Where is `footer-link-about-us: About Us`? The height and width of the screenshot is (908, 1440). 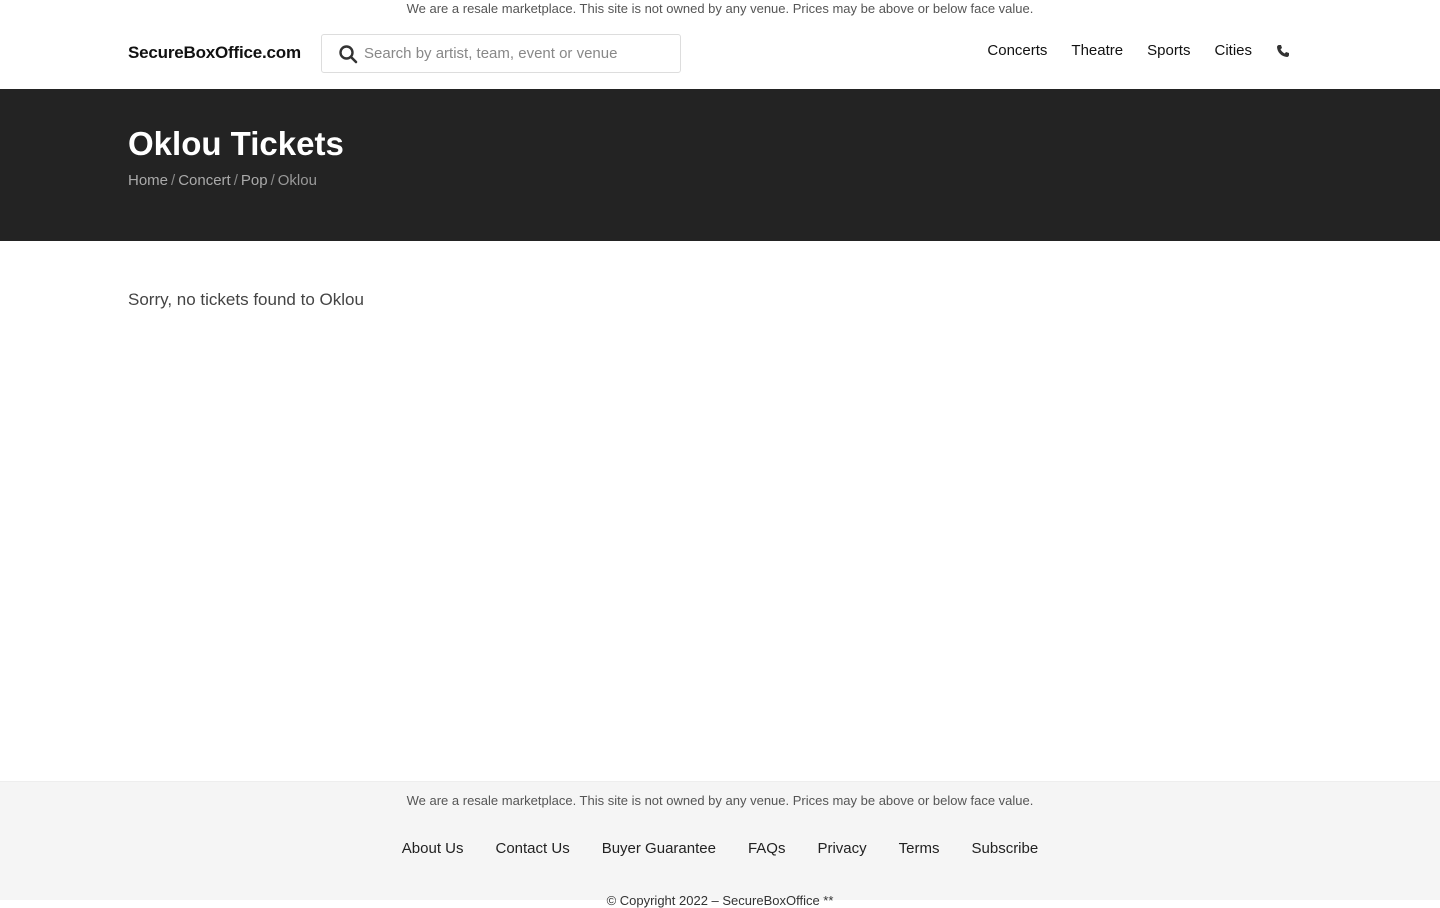 footer-link-about-us: About Us is located at coordinates (433, 848).